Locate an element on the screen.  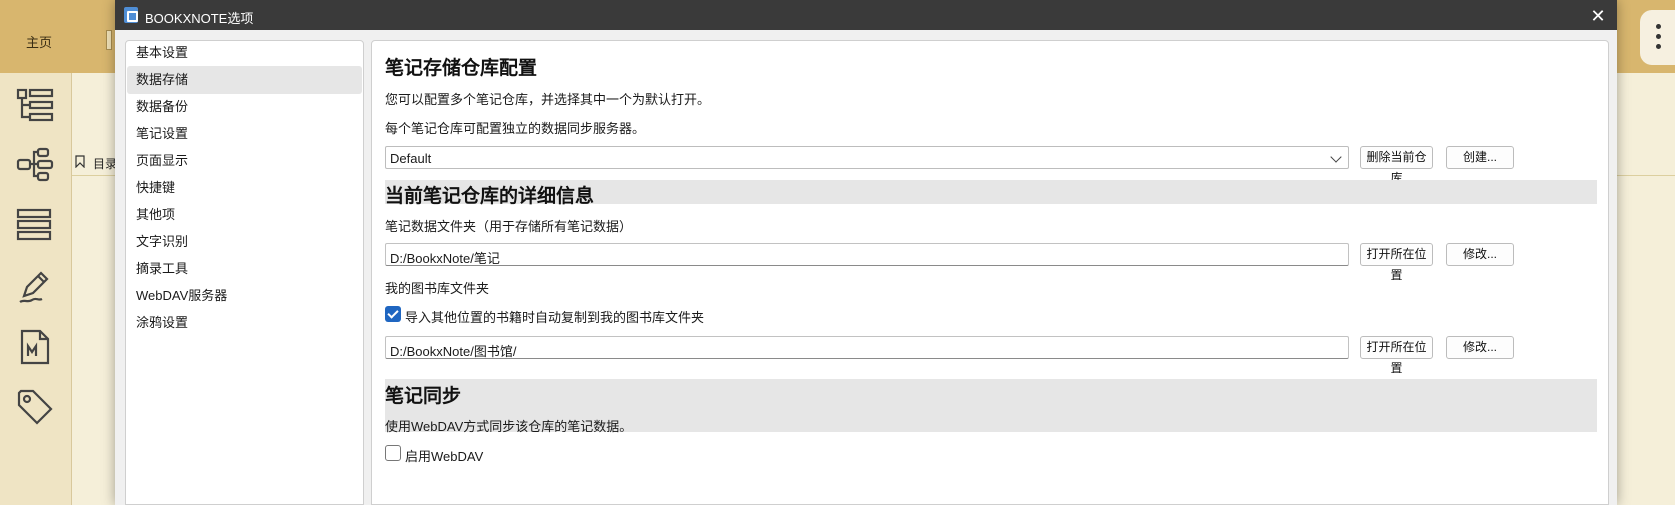
open-notes-location-button: 打开所在位置 is located at coordinates (1396, 262).